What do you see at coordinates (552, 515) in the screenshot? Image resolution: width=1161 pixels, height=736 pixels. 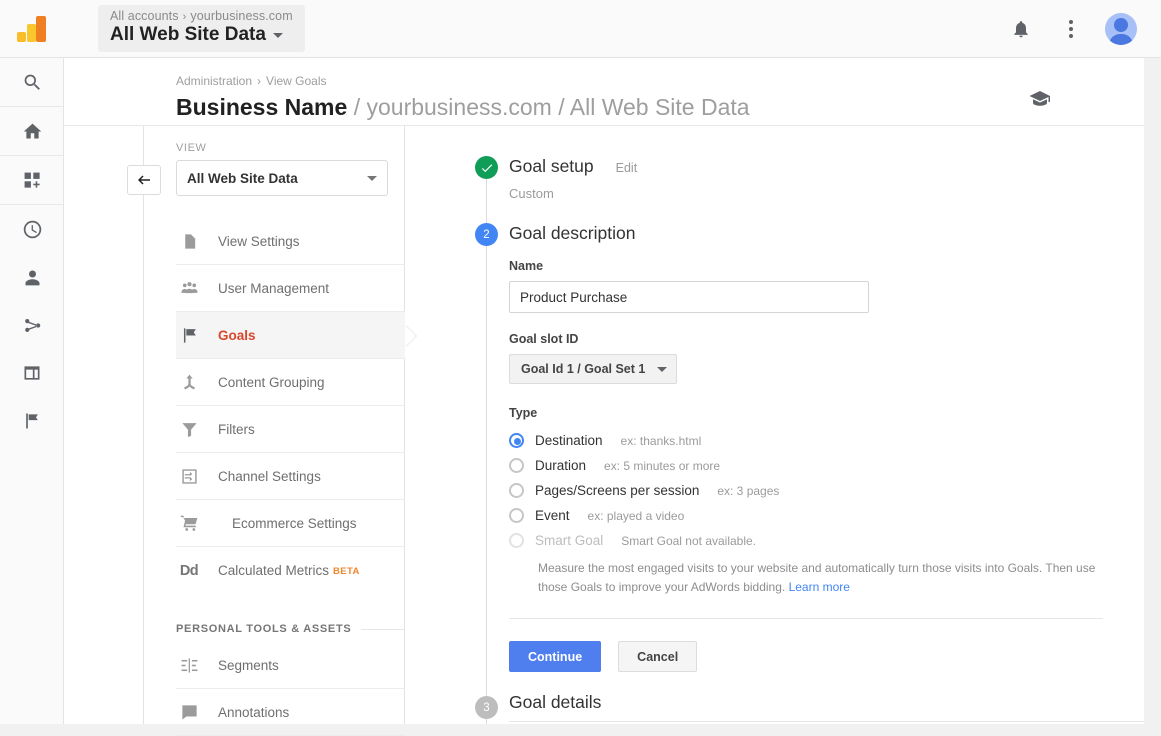 I see `radio-event-label: Event` at bounding box center [552, 515].